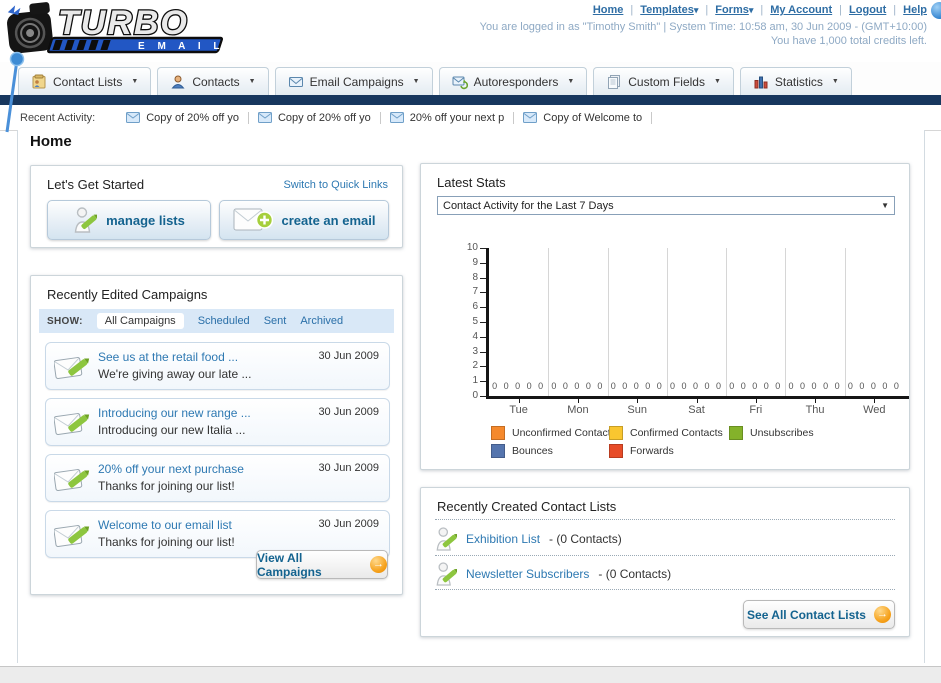  What do you see at coordinates (669, 10) in the screenshot?
I see `top-nav-link-label: Templates` at bounding box center [669, 10].